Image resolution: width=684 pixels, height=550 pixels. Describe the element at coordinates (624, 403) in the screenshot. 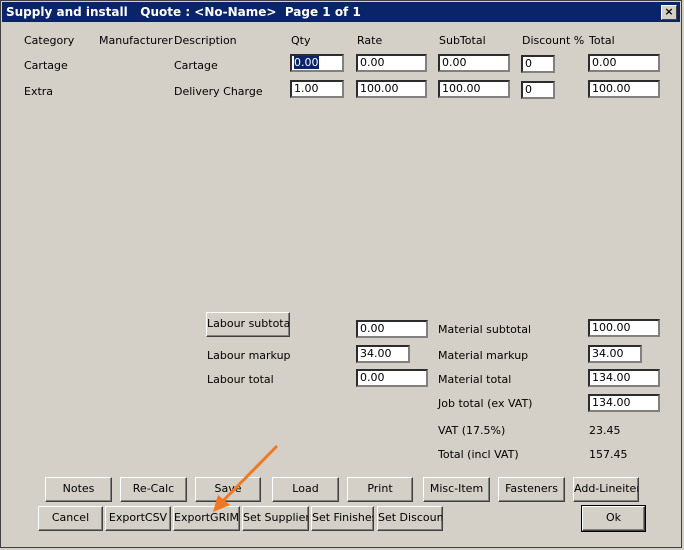

I see `job-total-field: 134.00` at that location.